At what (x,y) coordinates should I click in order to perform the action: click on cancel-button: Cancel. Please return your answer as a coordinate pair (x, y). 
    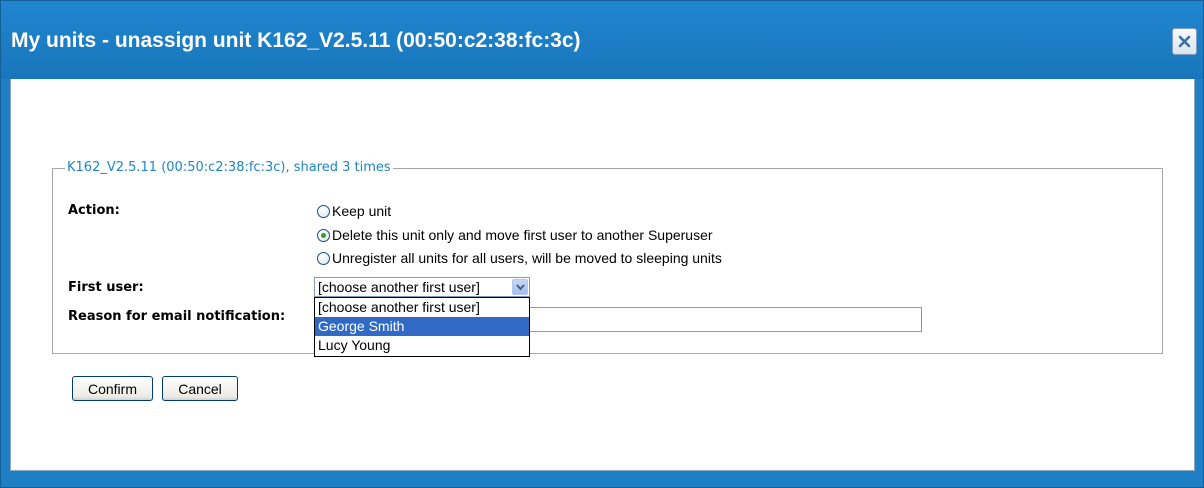
    Looking at the image, I should click on (200, 388).